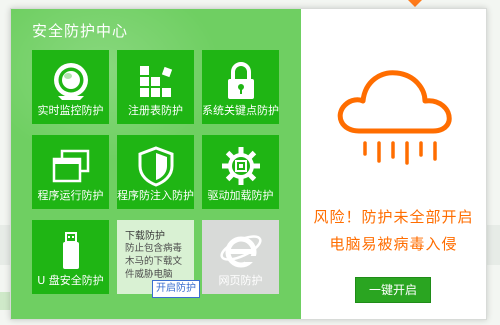 Image resolution: width=500 pixels, height=325 pixels. I want to click on tile-label: 注册表防护, so click(155, 110).